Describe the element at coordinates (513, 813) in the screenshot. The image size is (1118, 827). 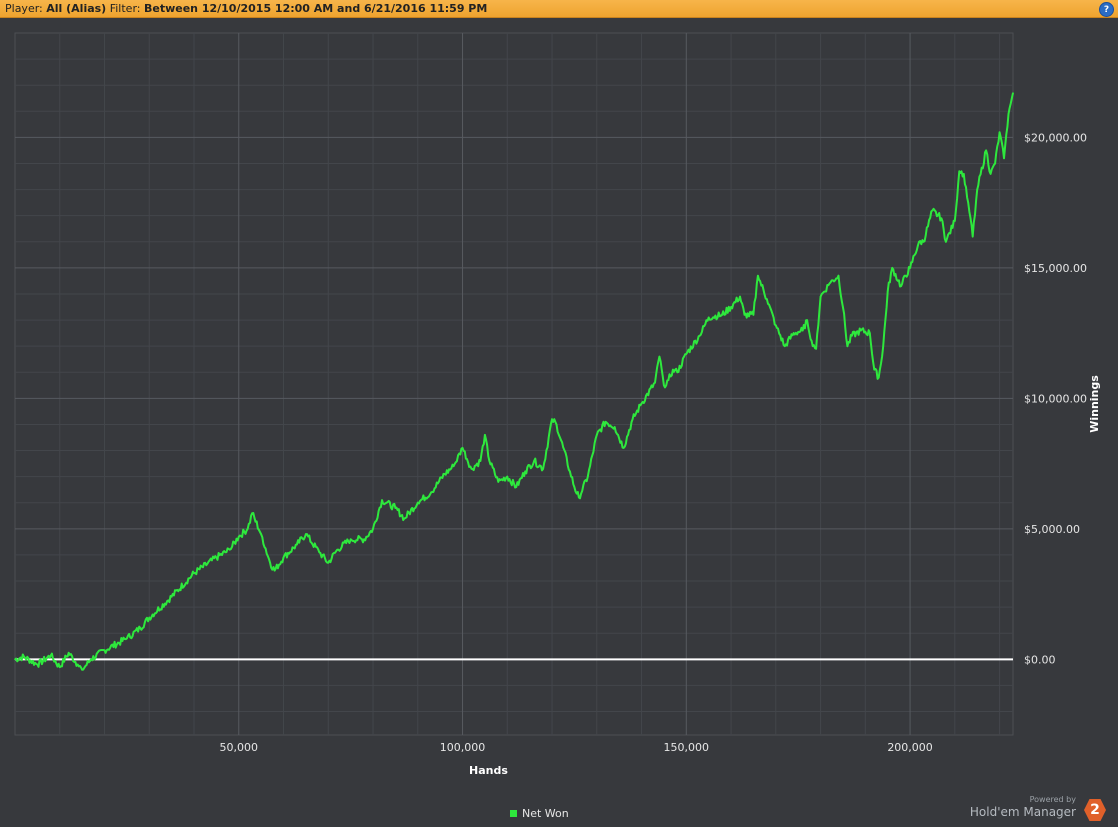
I see `legend-swatch-net-won` at that location.